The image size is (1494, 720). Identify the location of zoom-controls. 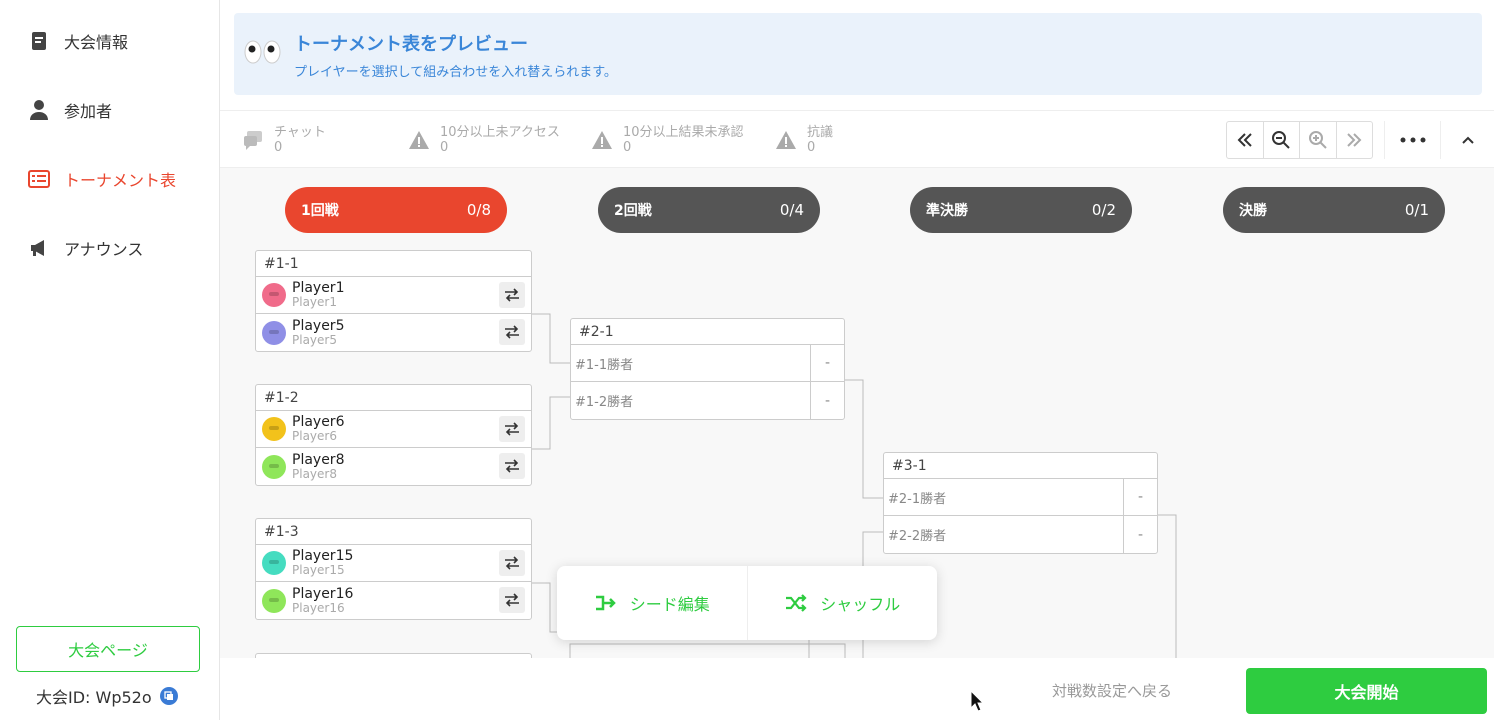
(1299, 140).